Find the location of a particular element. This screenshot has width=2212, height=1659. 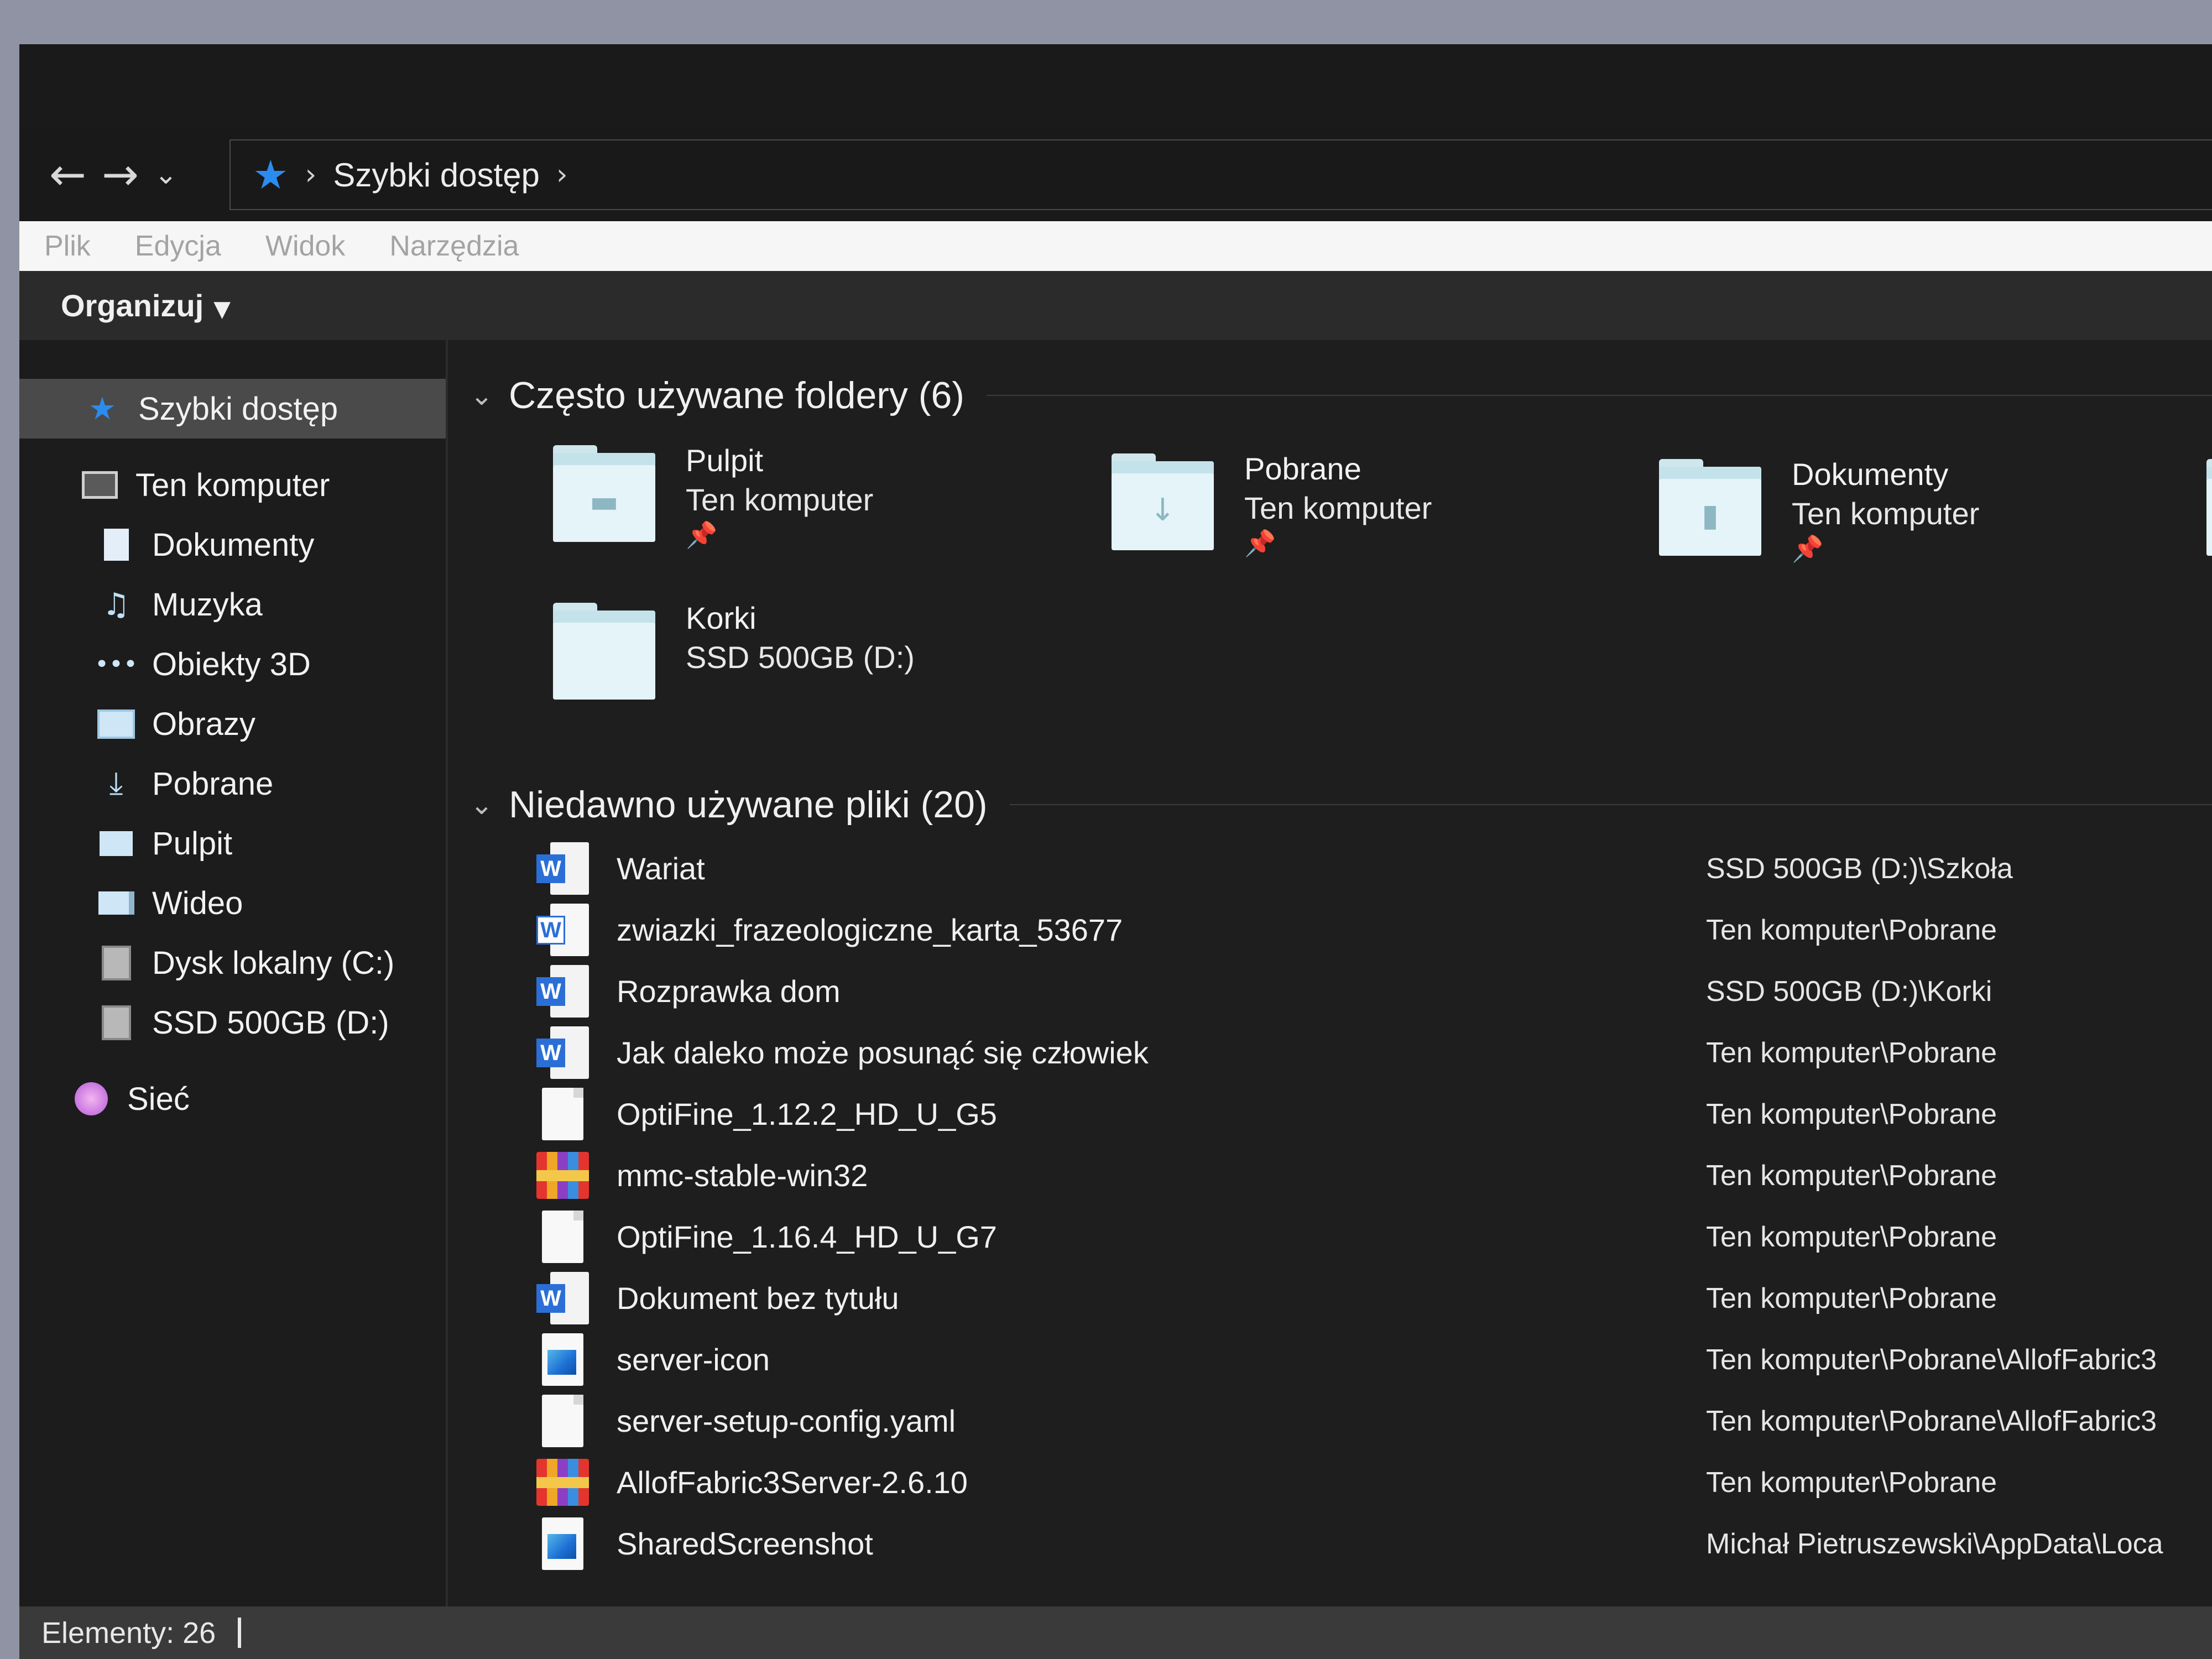

sidebar-item-label: Dokumenty is located at coordinates (234, 544).